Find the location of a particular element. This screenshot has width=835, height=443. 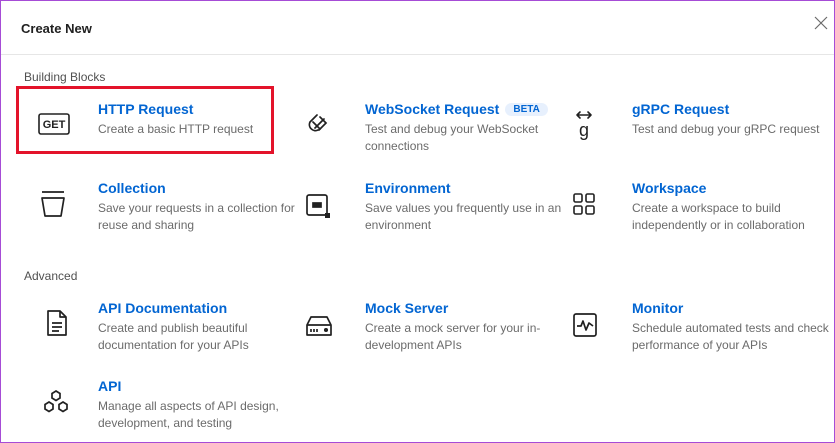

mock-server-name: Mock Server is located at coordinates (407, 308).